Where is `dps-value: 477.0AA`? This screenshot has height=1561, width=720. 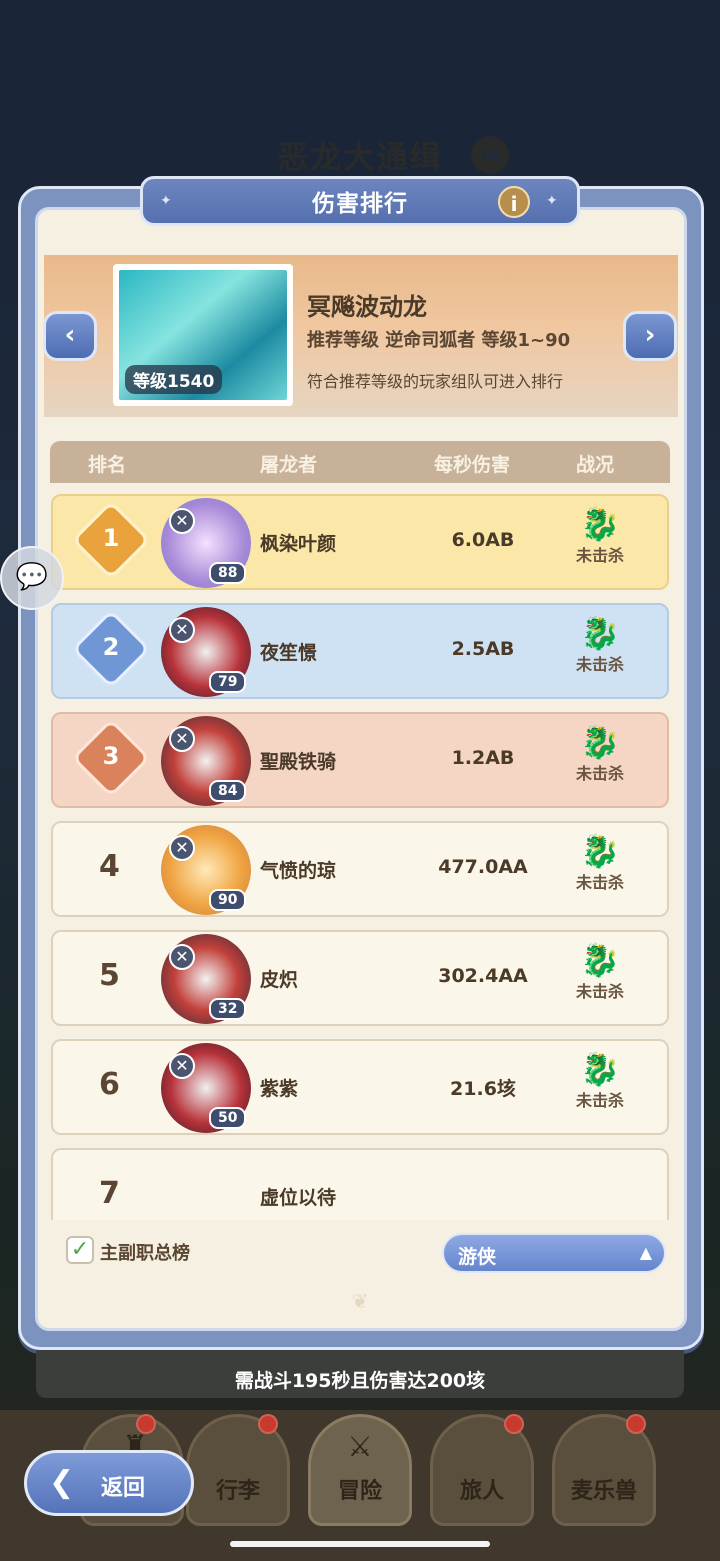
dps-value: 477.0AA is located at coordinates (483, 867).